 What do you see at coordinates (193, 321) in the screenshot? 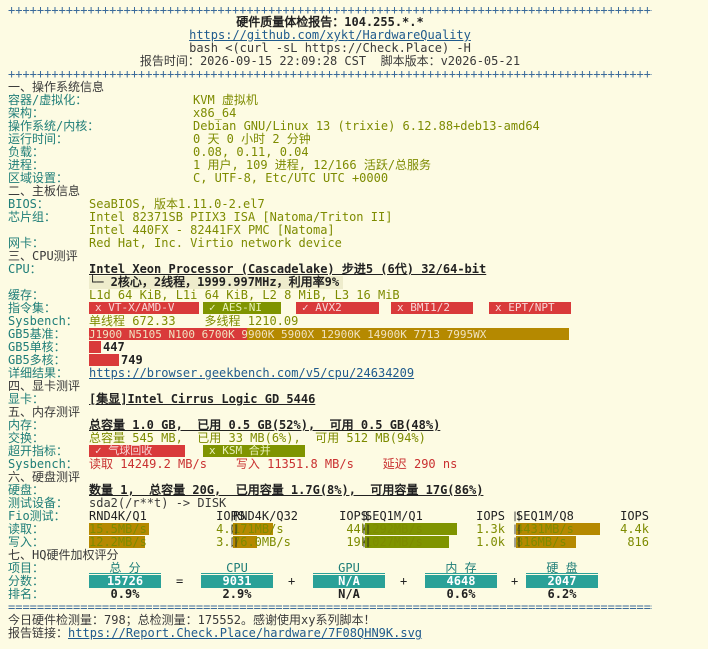
I see `cpu-sysbench-line: 单线程 672.33 多线程 1210.09` at bounding box center [193, 321].